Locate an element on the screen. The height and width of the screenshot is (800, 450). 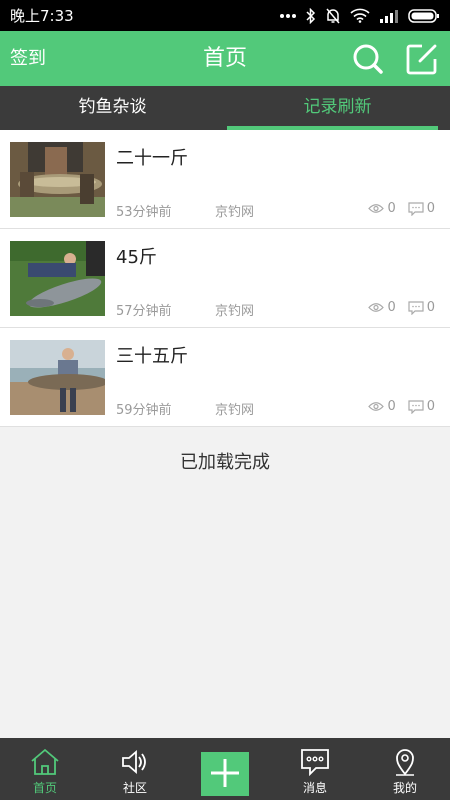
tab-fishing-talk: 钓鱼杂谈 is located at coordinates (112, 108).